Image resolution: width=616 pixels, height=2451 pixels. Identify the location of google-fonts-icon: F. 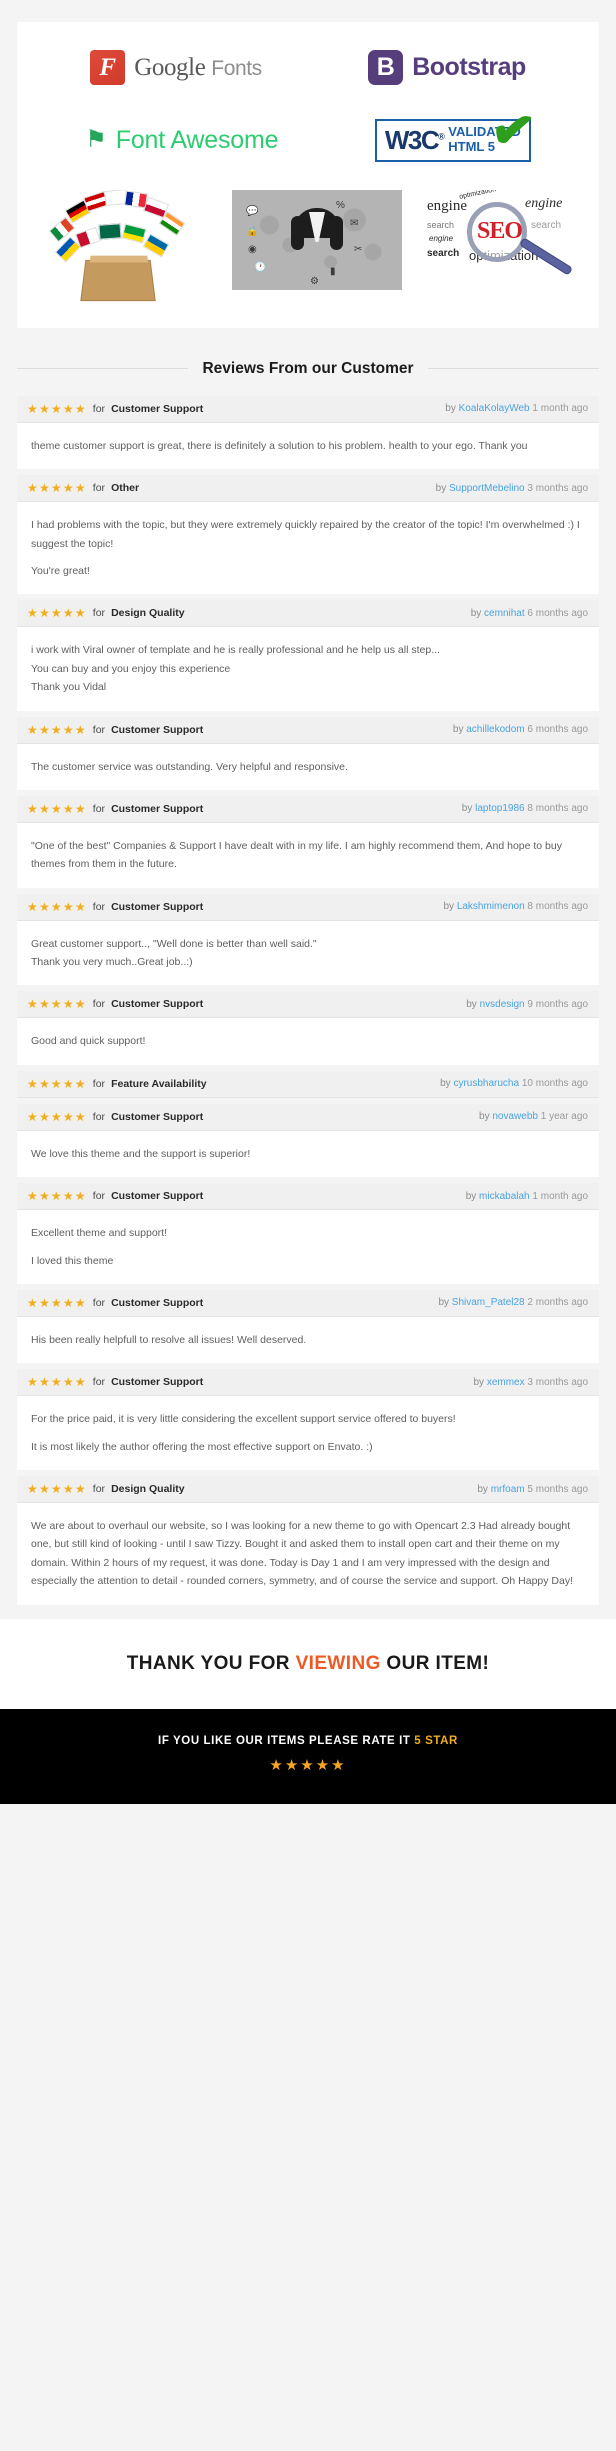
(108, 67).